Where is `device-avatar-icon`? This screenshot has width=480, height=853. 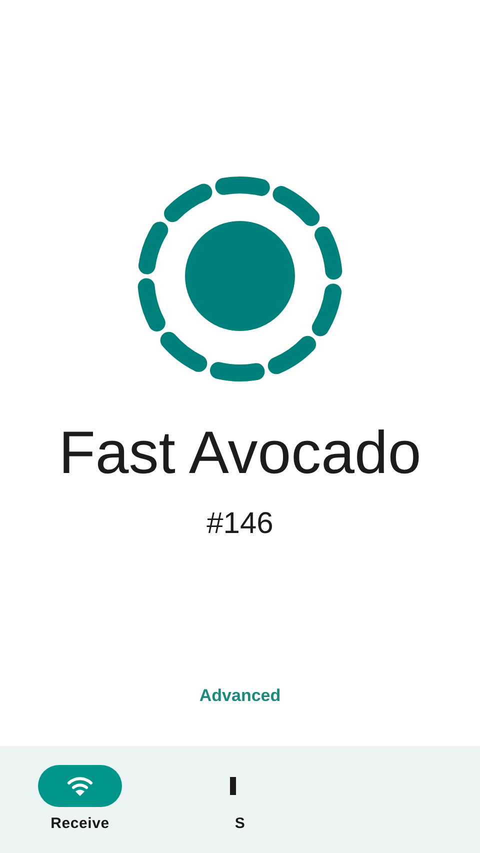
device-avatar-icon is located at coordinates (240, 279).